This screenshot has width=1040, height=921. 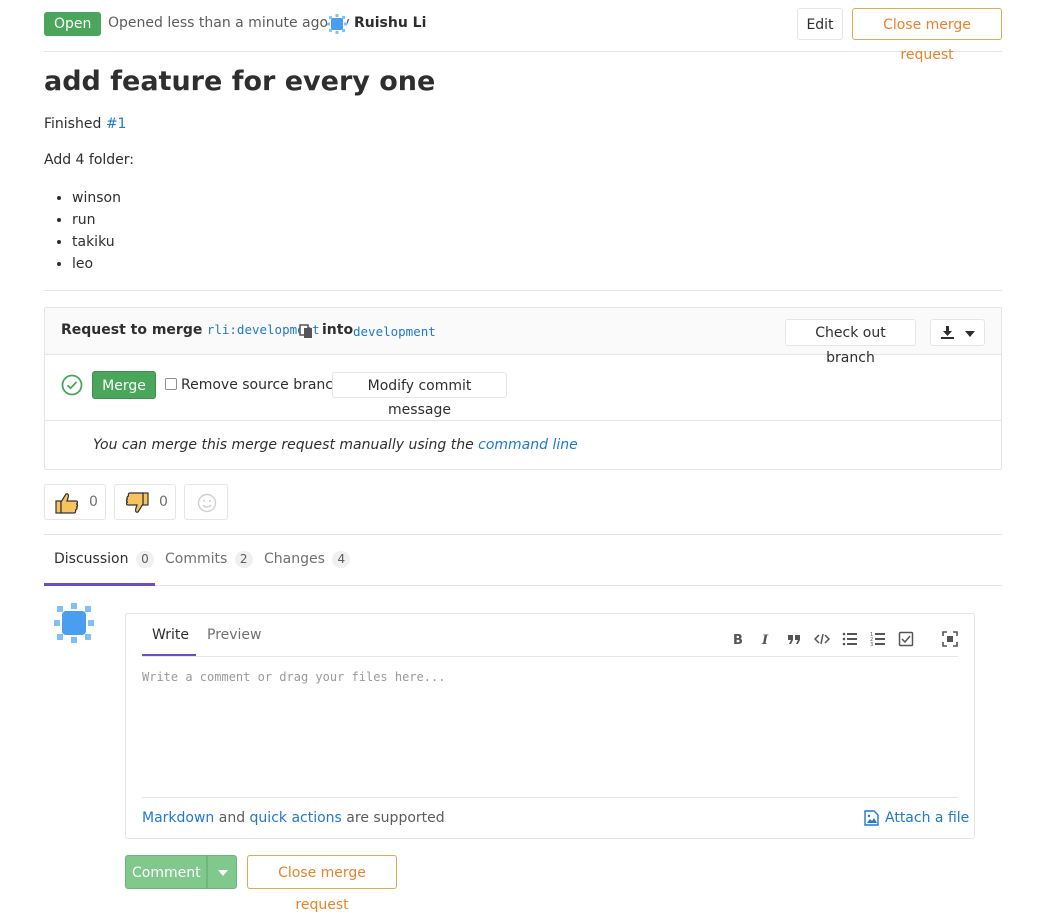 What do you see at coordinates (178, 818) in the screenshot?
I see `markdown-link: Markdown` at bounding box center [178, 818].